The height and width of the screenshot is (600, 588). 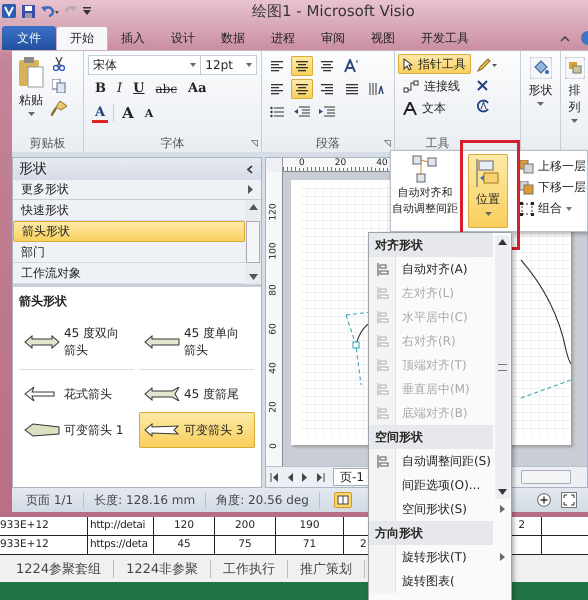 What do you see at coordinates (553, 166) in the screenshot?
I see `arrange-item: 上移一层` at bounding box center [553, 166].